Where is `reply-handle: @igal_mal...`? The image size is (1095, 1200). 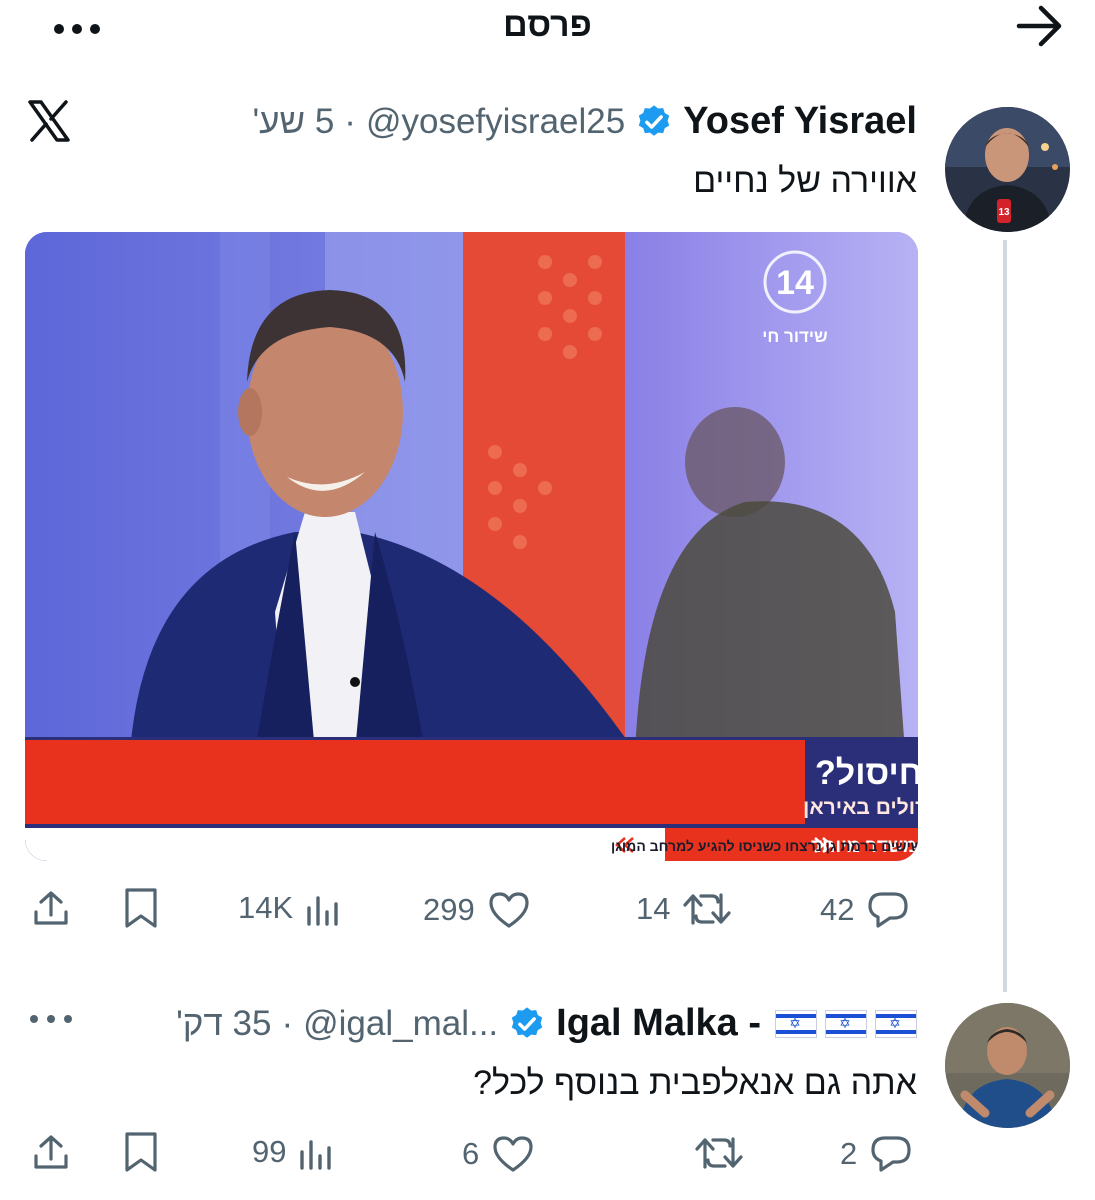 reply-handle: @igal_mal... is located at coordinates (400, 1024).